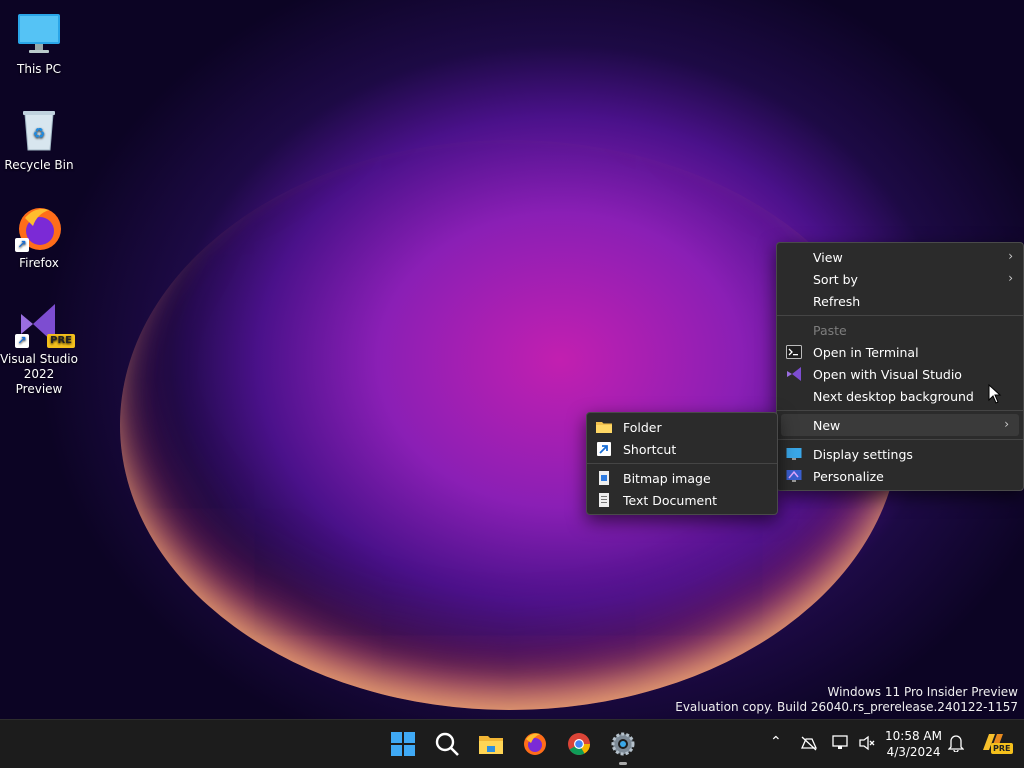 The image size is (1024, 768). What do you see at coordinates (900, 425) in the screenshot?
I see `menu-item-new: New ›` at bounding box center [900, 425].